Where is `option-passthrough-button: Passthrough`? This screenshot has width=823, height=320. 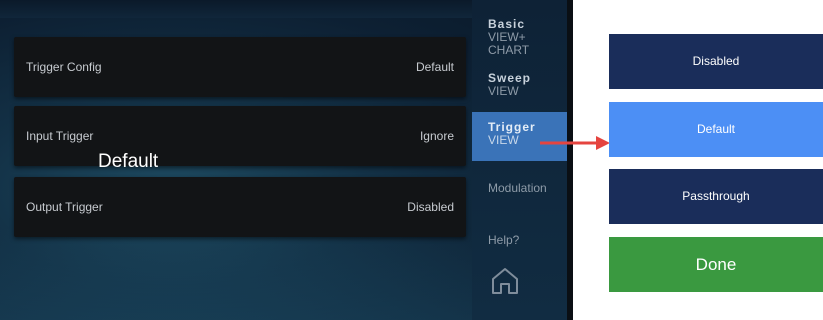 option-passthrough-button: Passthrough is located at coordinates (716, 196).